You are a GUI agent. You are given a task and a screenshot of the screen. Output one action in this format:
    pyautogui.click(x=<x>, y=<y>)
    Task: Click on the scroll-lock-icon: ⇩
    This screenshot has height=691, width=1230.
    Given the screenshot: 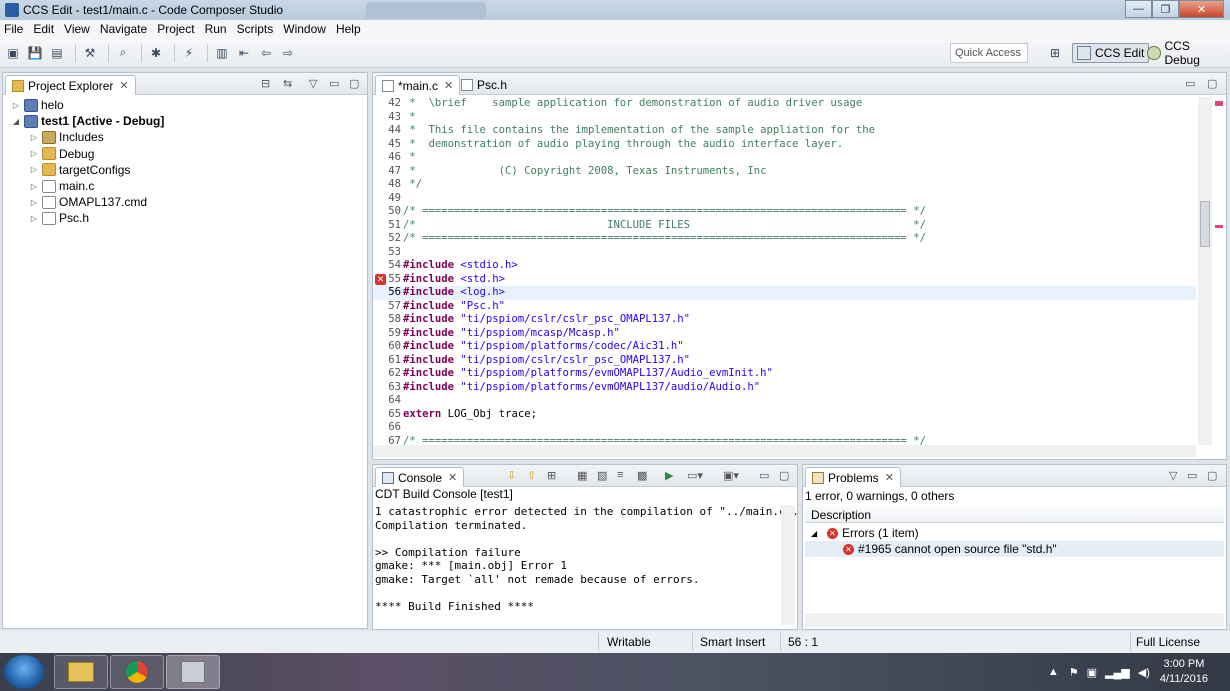 What is the action you would take?
    pyautogui.click(x=511, y=475)
    